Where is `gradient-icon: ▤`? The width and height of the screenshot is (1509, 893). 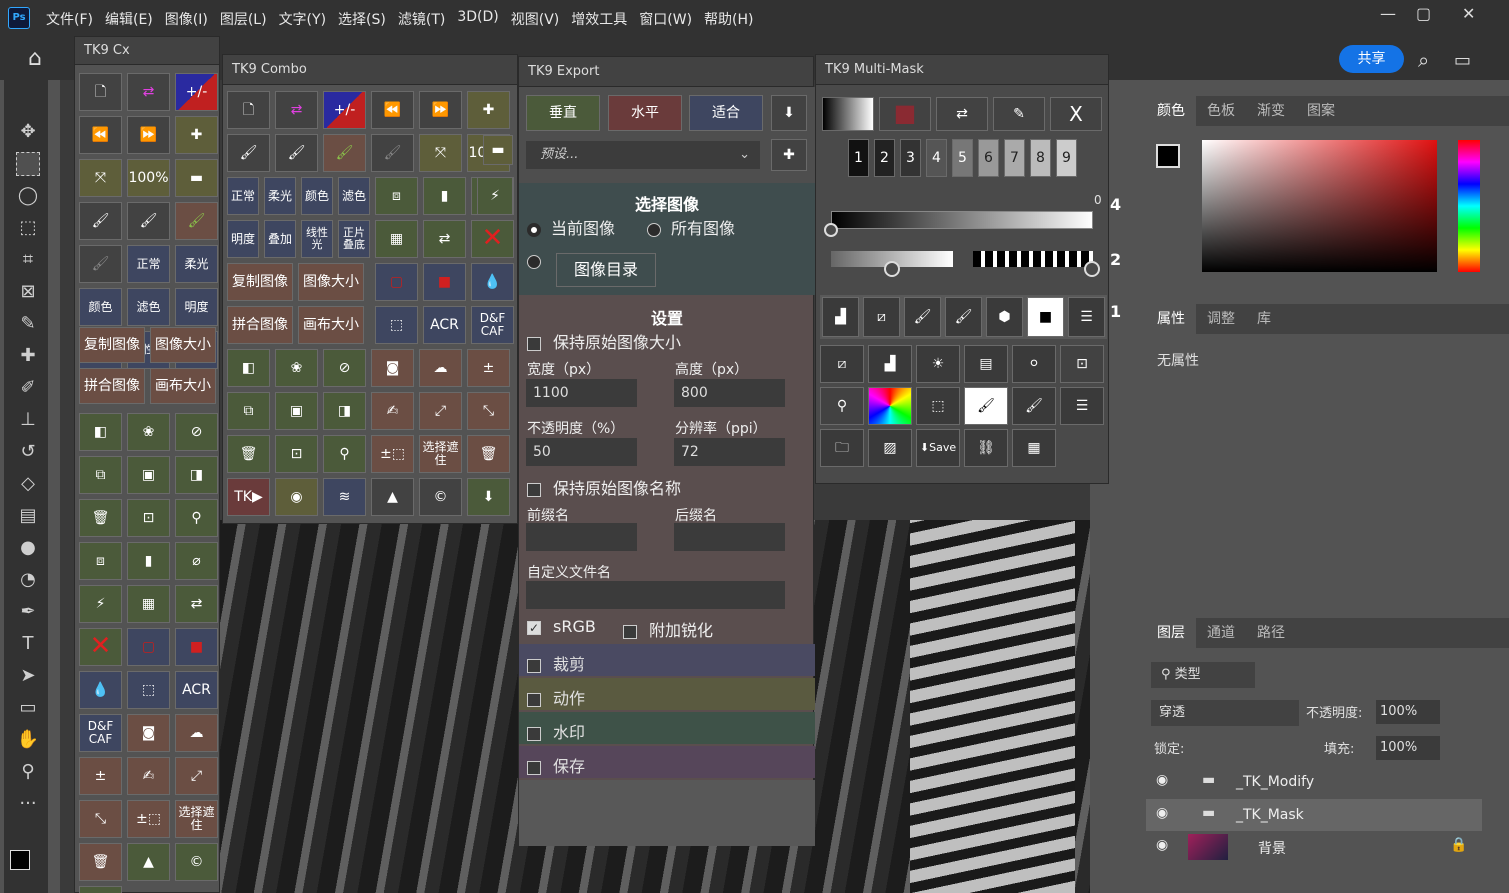
gradient-icon: ▤ is located at coordinates (28, 516).